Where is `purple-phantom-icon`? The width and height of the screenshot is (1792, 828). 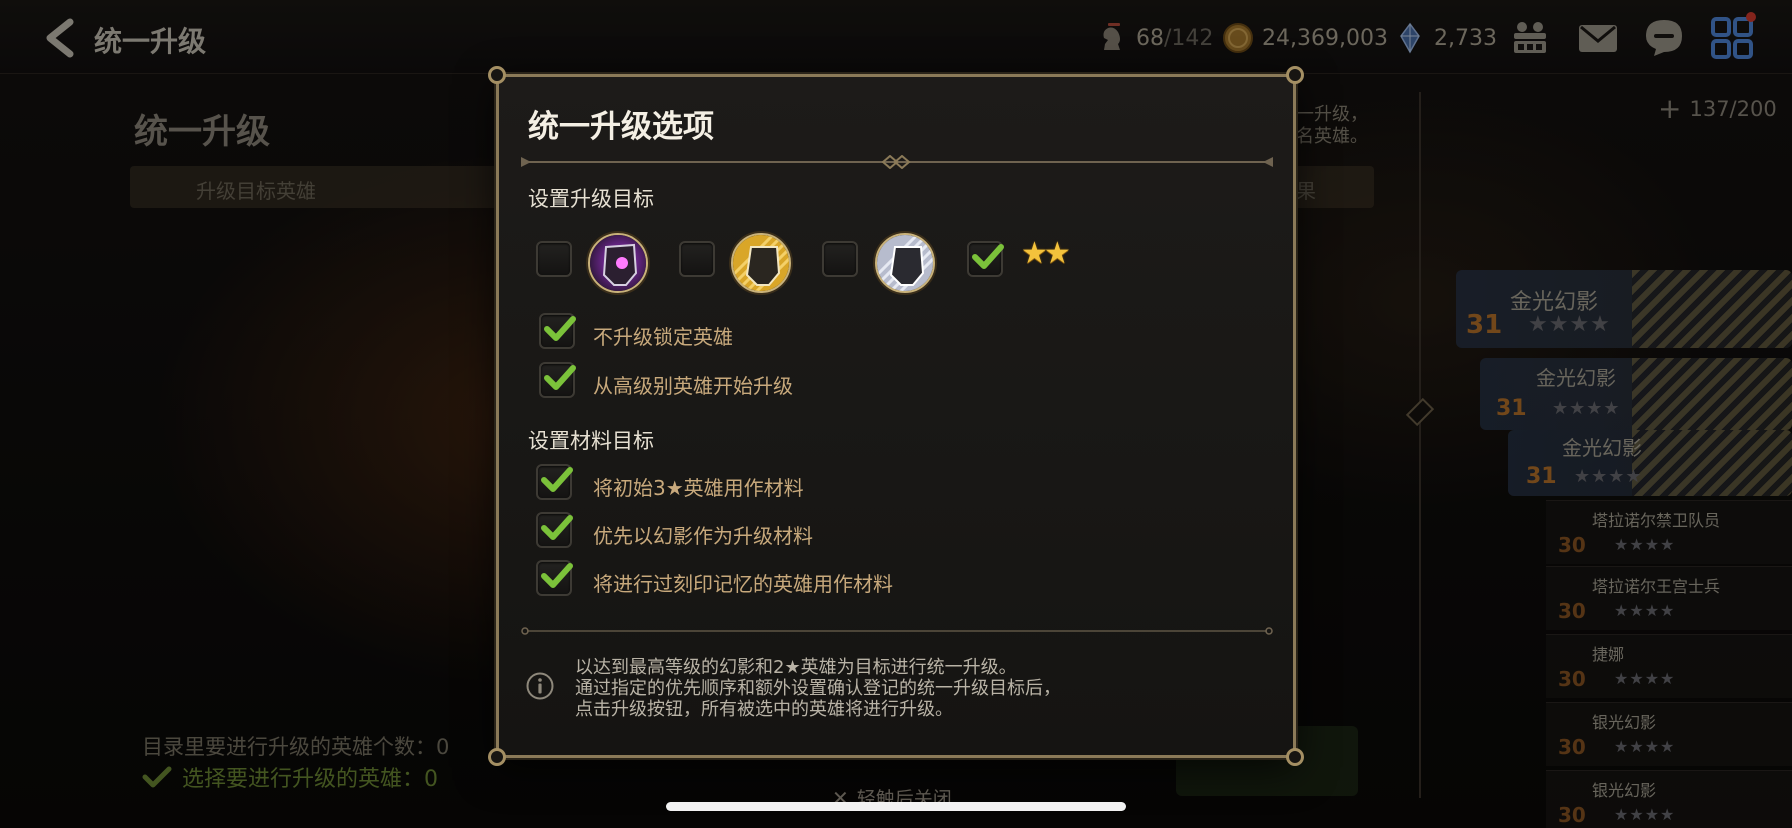 purple-phantom-icon is located at coordinates (618, 263).